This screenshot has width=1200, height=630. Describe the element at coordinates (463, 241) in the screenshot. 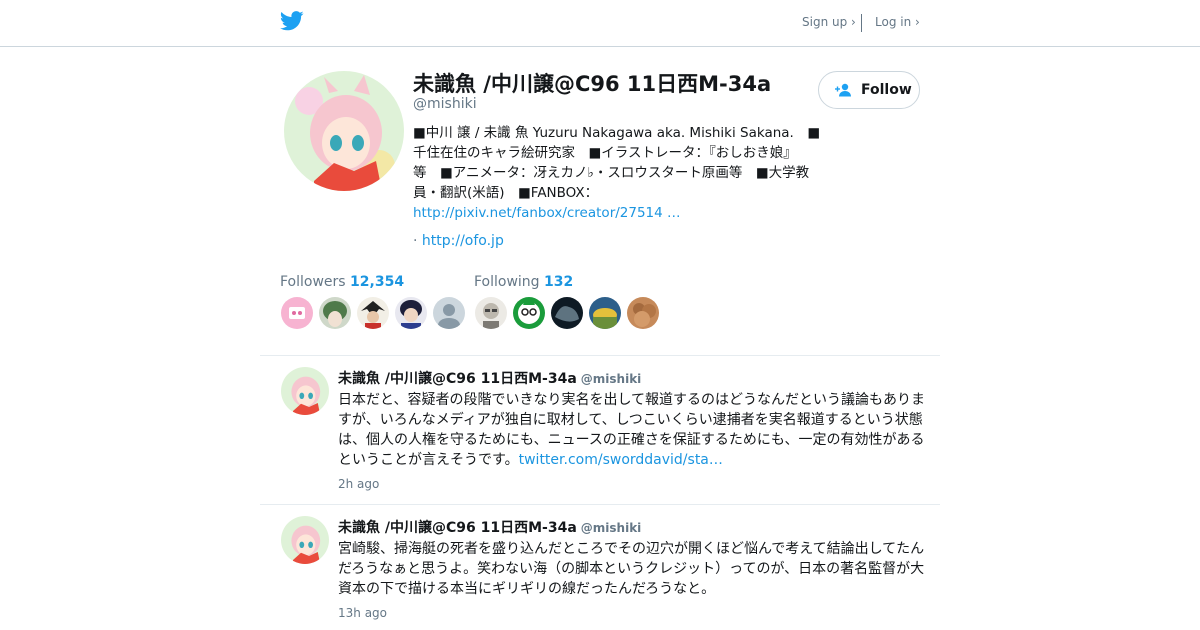

I see `website-link: http://ofo.jp` at that location.